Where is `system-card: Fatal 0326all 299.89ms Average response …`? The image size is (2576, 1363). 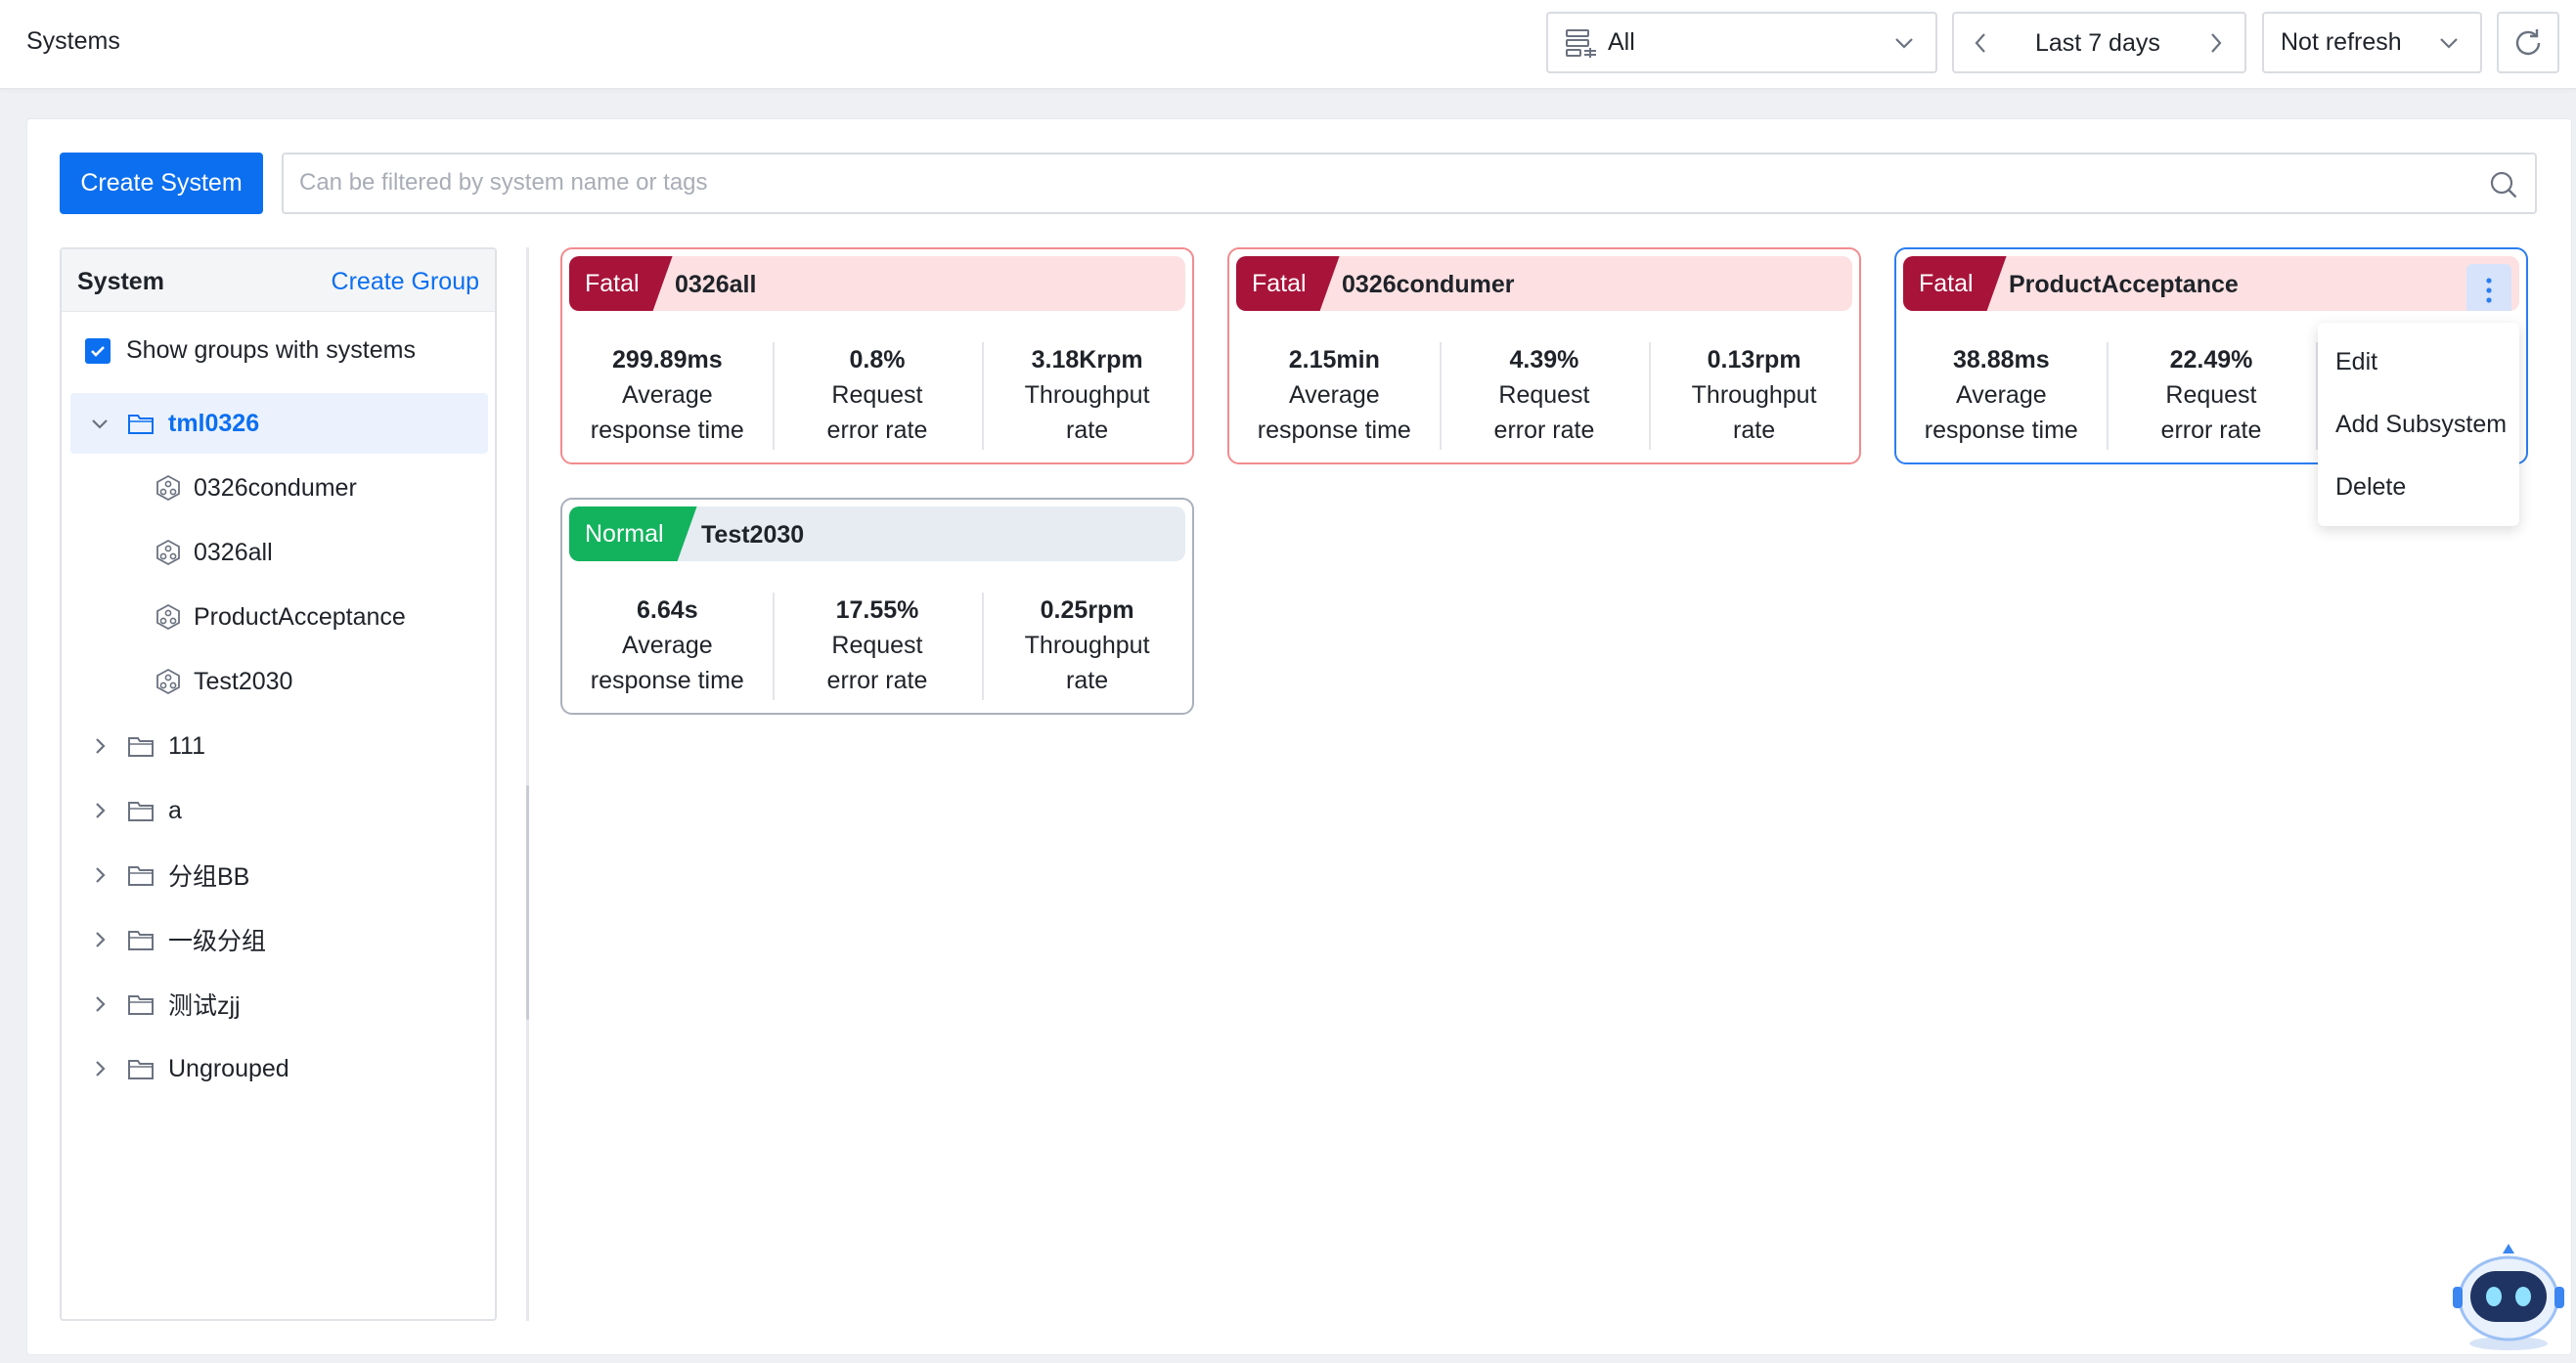
system-card: Fatal 0326all 299.89ms Average response … is located at coordinates (877, 356).